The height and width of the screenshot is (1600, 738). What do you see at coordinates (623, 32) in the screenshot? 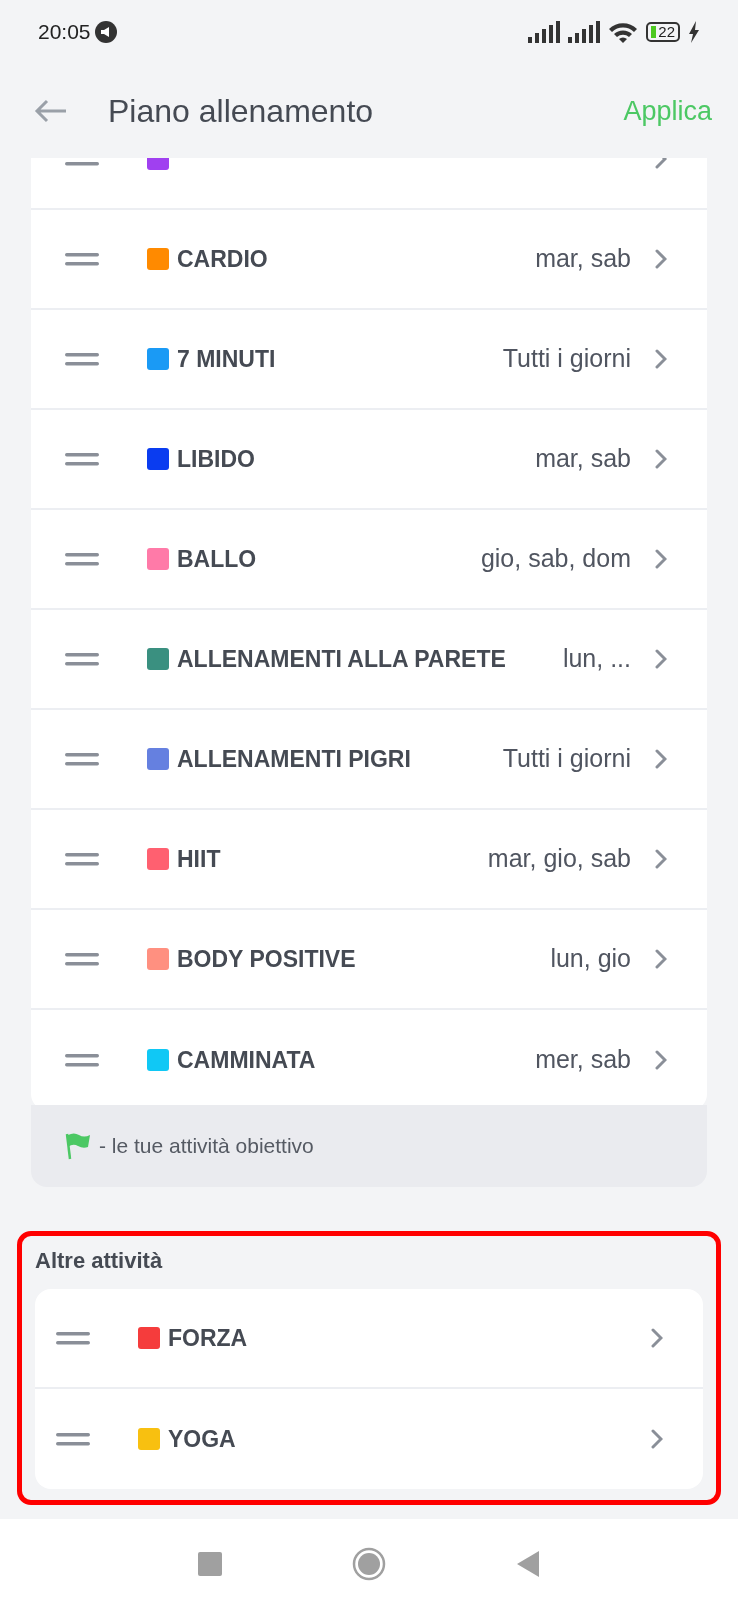
I see `wifi-icon` at bounding box center [623, 32].